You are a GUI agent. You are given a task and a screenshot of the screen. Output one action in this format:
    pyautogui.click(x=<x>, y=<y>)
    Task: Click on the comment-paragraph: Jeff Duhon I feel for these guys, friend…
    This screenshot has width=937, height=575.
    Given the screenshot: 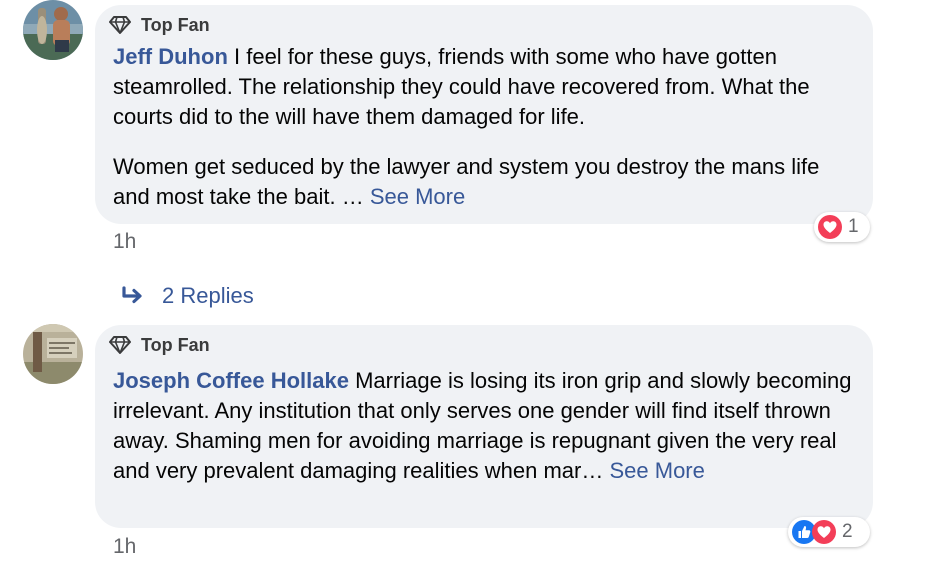 What is the action you would take?
    pyautogui.click(x=484, y=87)
    